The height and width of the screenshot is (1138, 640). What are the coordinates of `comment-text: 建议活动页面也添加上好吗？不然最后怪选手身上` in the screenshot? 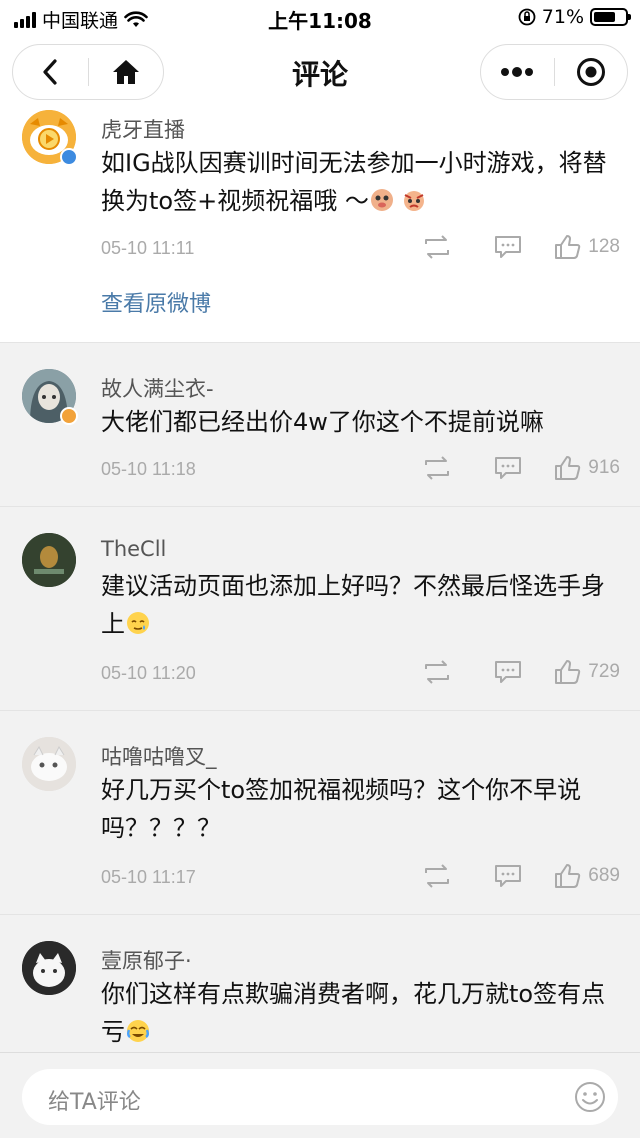 It's located at (353, 605).